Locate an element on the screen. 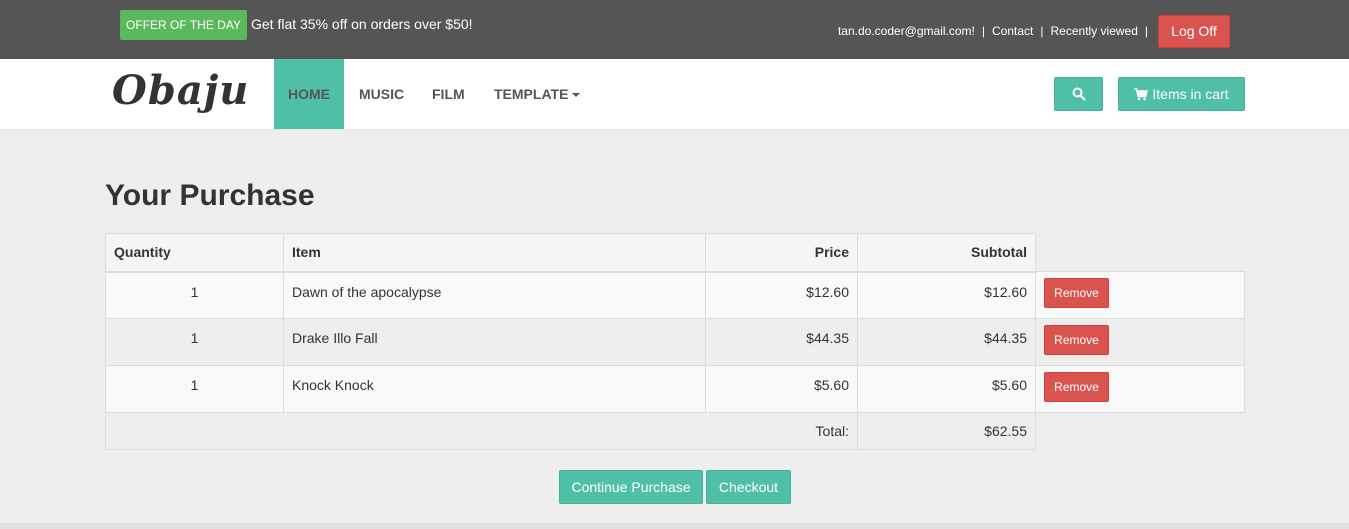 The height and width of the screenshot is (529, 1349). recently-viewed-link: Recently viewed is located at coordinates (1094, 31).